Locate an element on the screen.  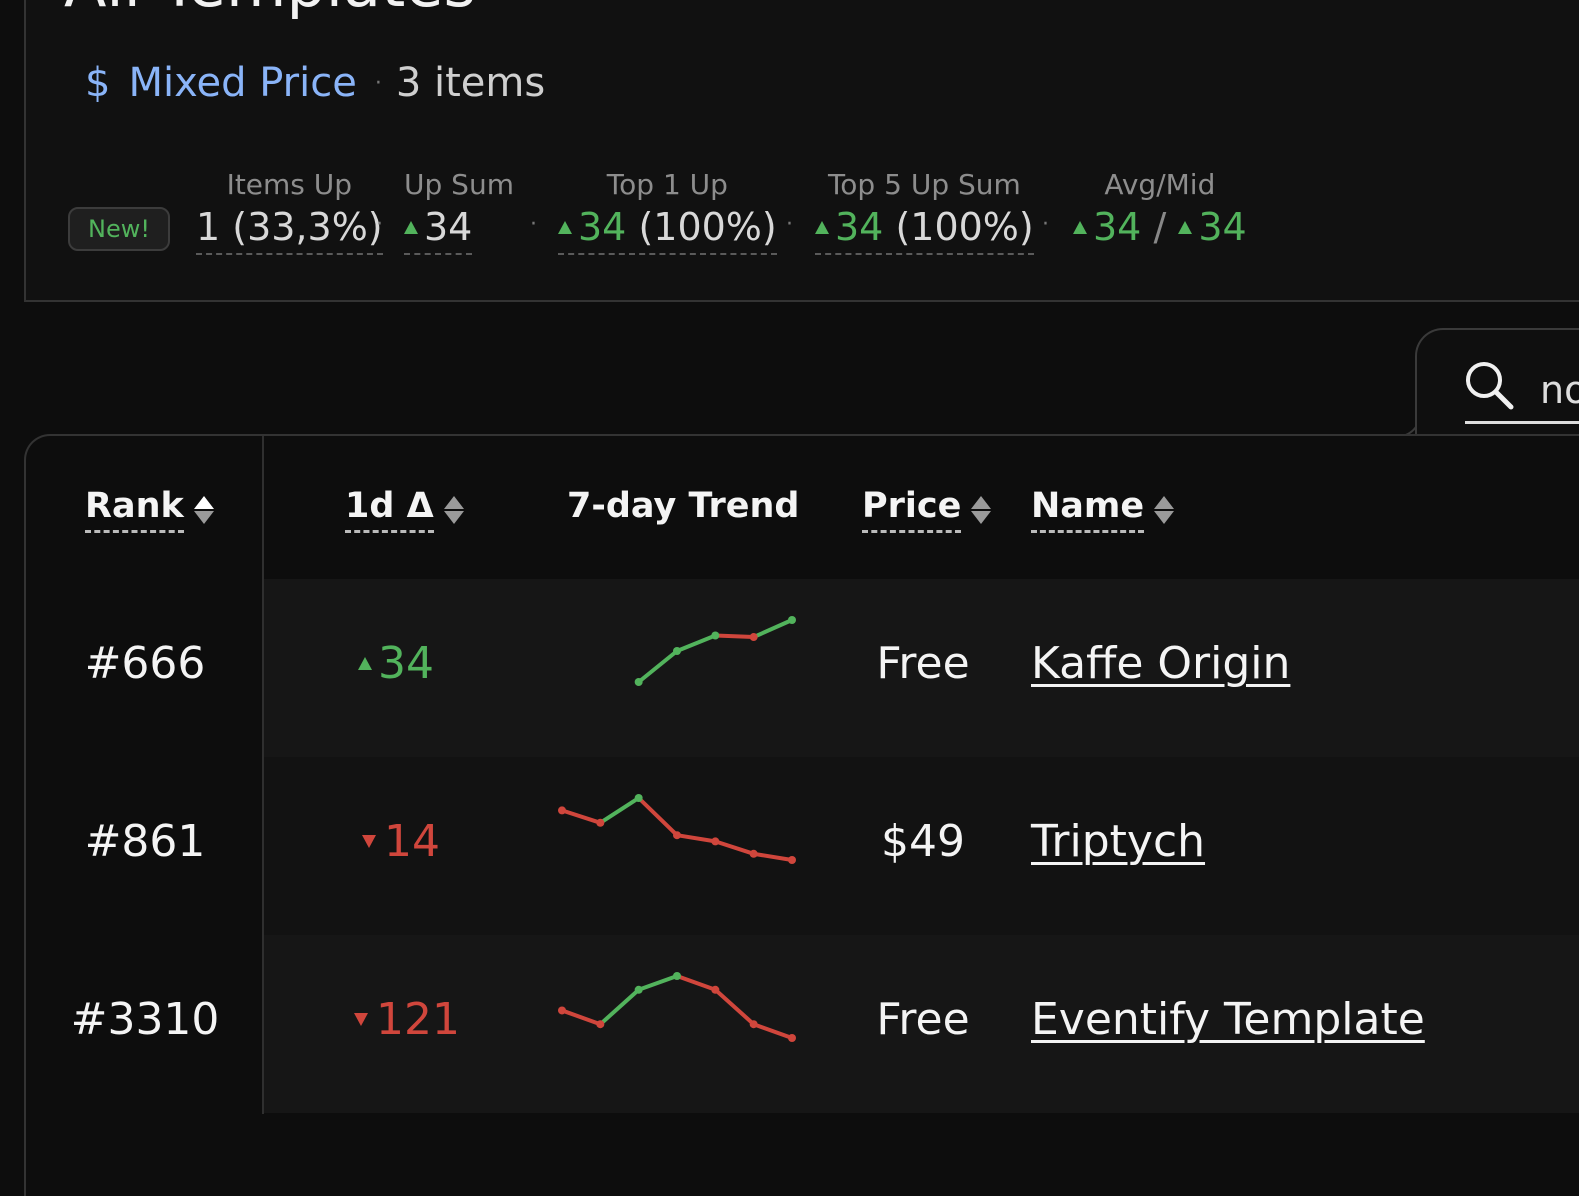
name-cell: Eventify Template is located at coordinates (1228, 1019).